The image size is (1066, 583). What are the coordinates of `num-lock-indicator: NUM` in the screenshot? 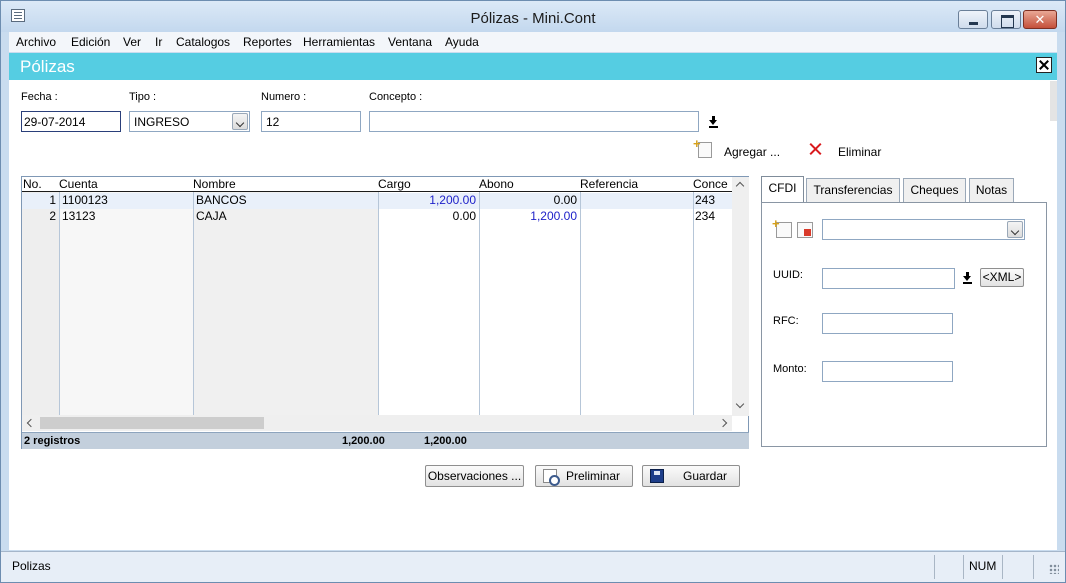 It's located at (983, 566).